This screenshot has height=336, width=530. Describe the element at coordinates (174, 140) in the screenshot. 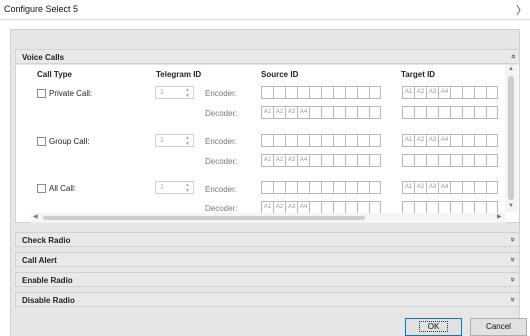

I see `group-call-telegram-stepper: 1 ▲ ▼` at that location.